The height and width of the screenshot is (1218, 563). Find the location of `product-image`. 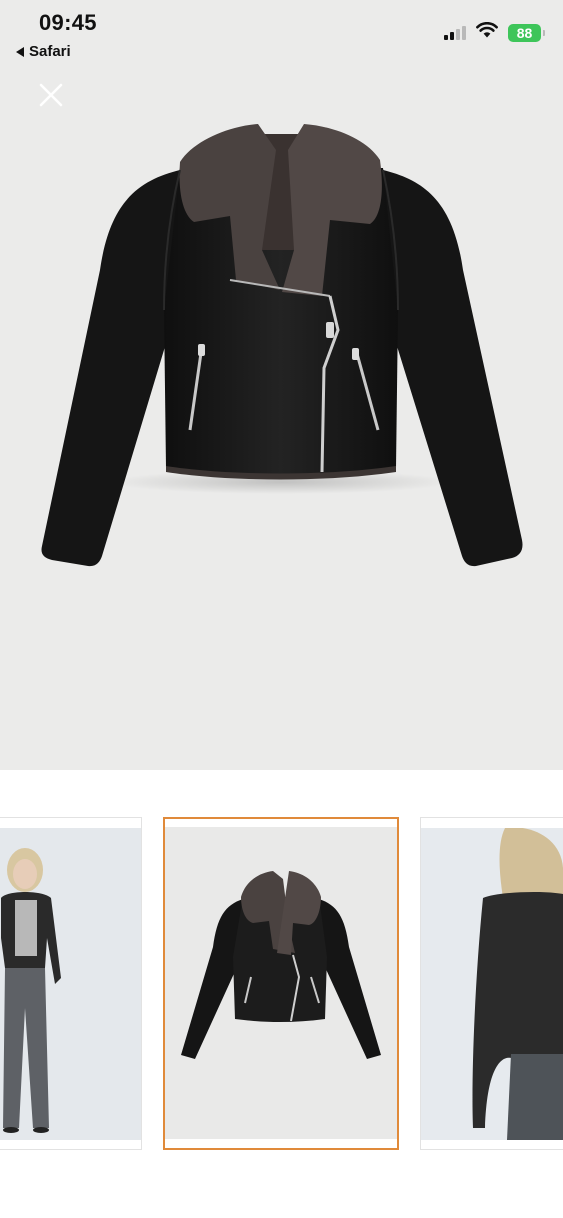

product-image is located at coordinates (281, 983).